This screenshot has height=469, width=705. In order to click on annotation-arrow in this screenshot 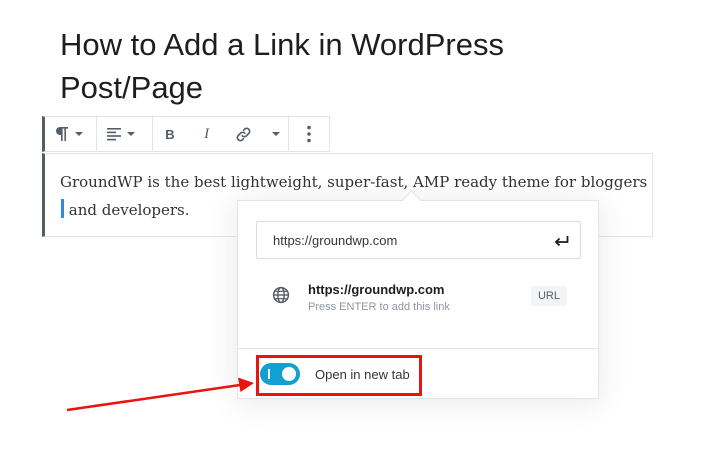, I will do `click(160, 394)`.